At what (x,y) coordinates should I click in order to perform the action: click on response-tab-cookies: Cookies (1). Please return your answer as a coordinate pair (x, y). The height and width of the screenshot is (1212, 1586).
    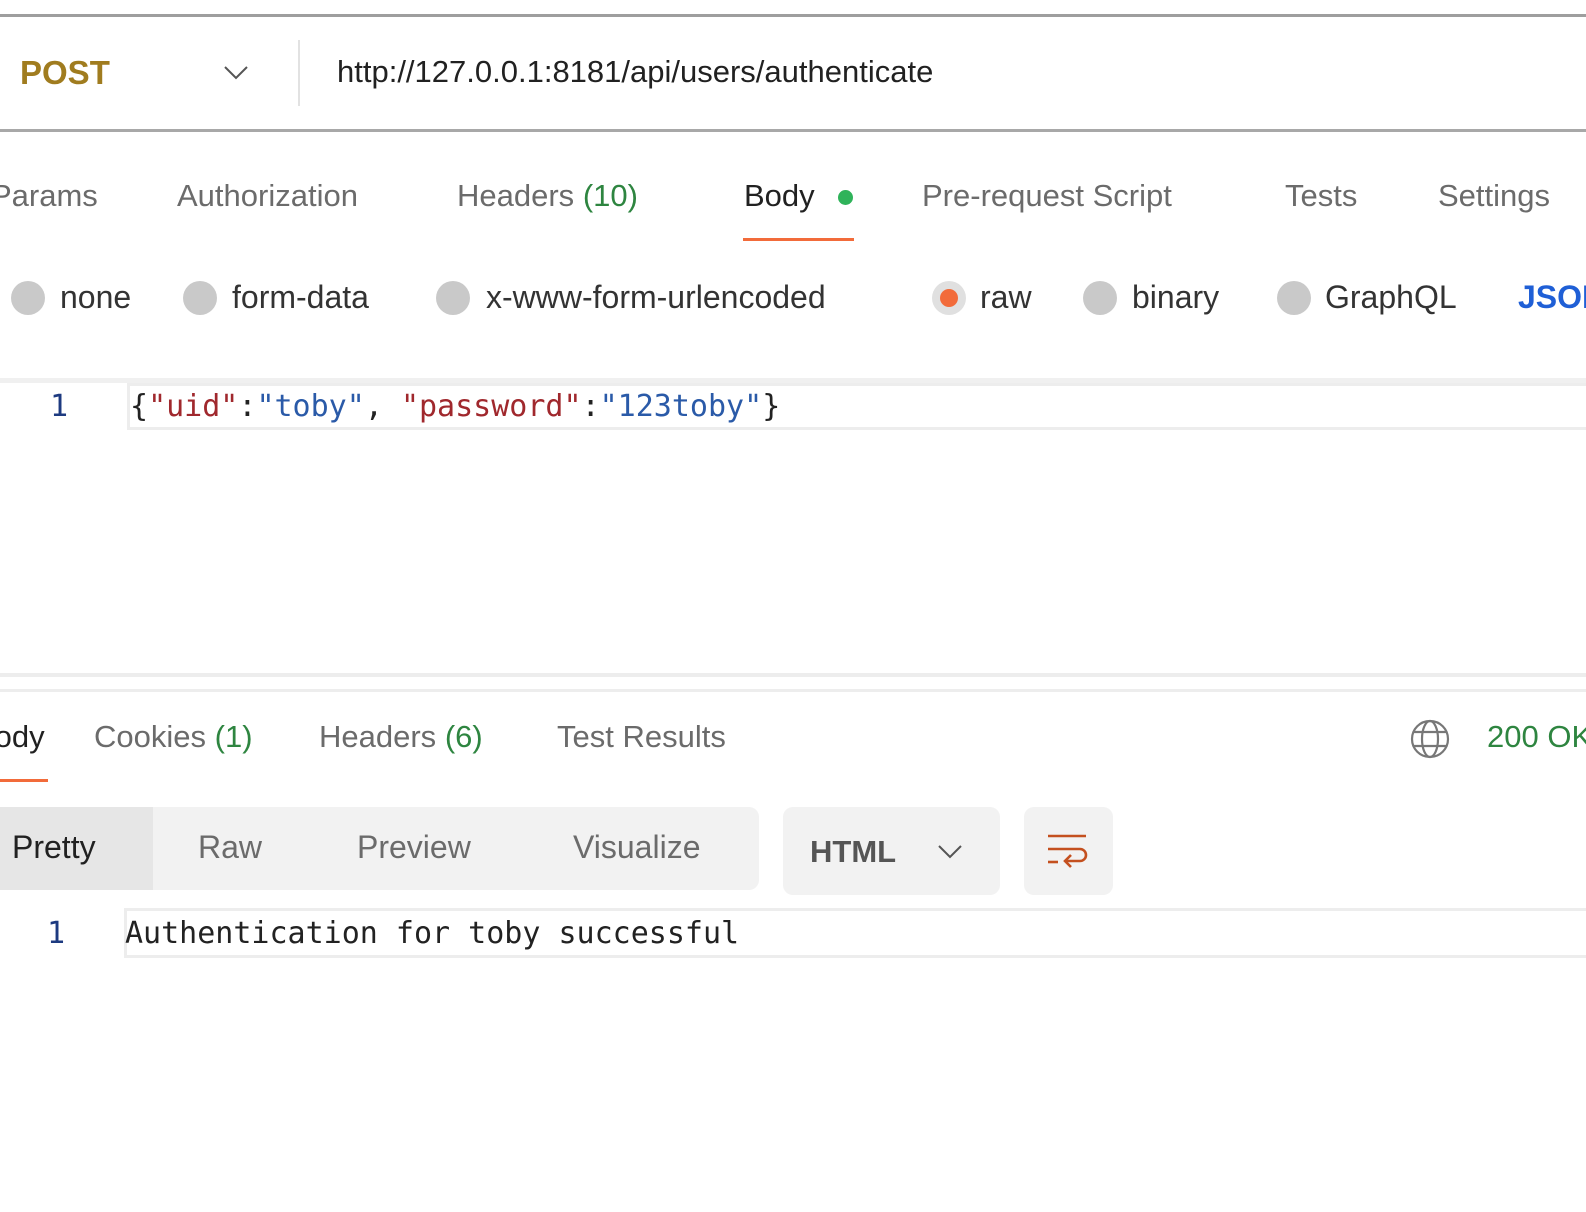
    Looking at the image, I should click on (173, 737).